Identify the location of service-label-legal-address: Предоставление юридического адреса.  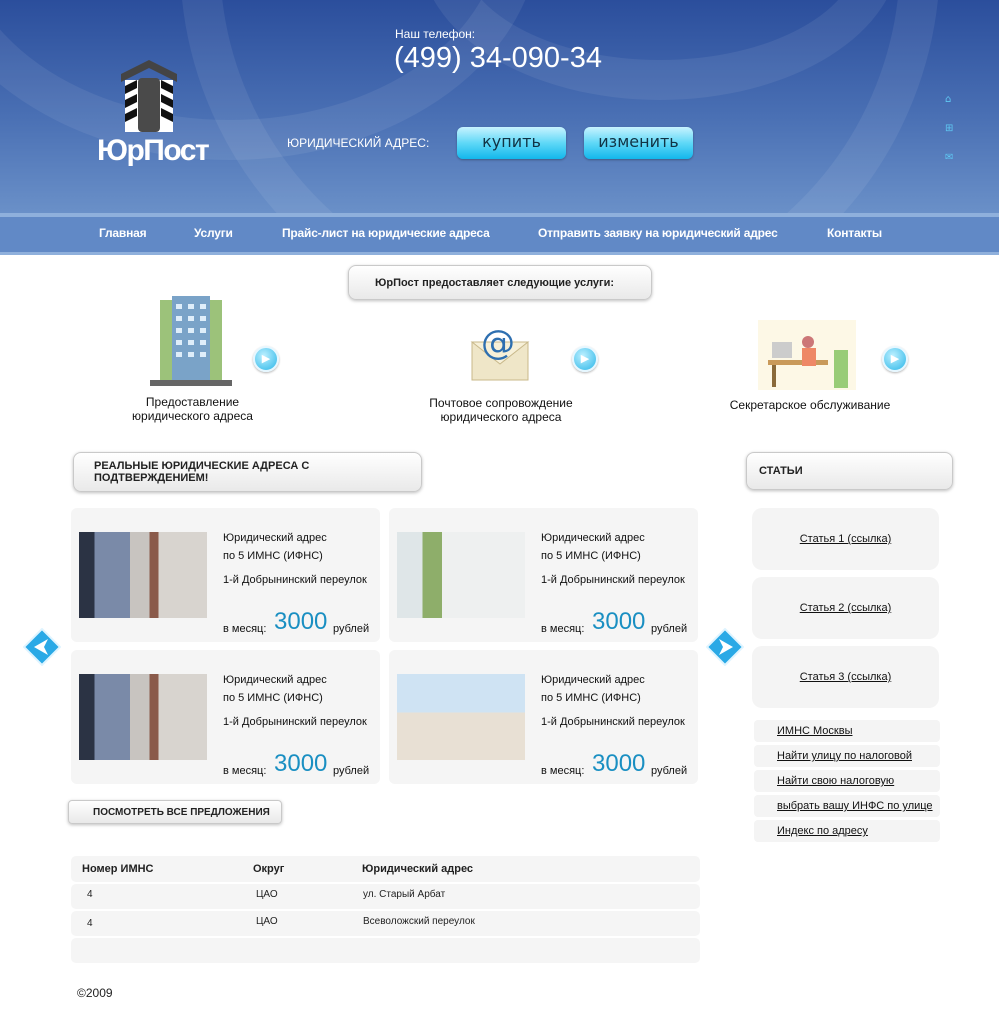
(192, 409).